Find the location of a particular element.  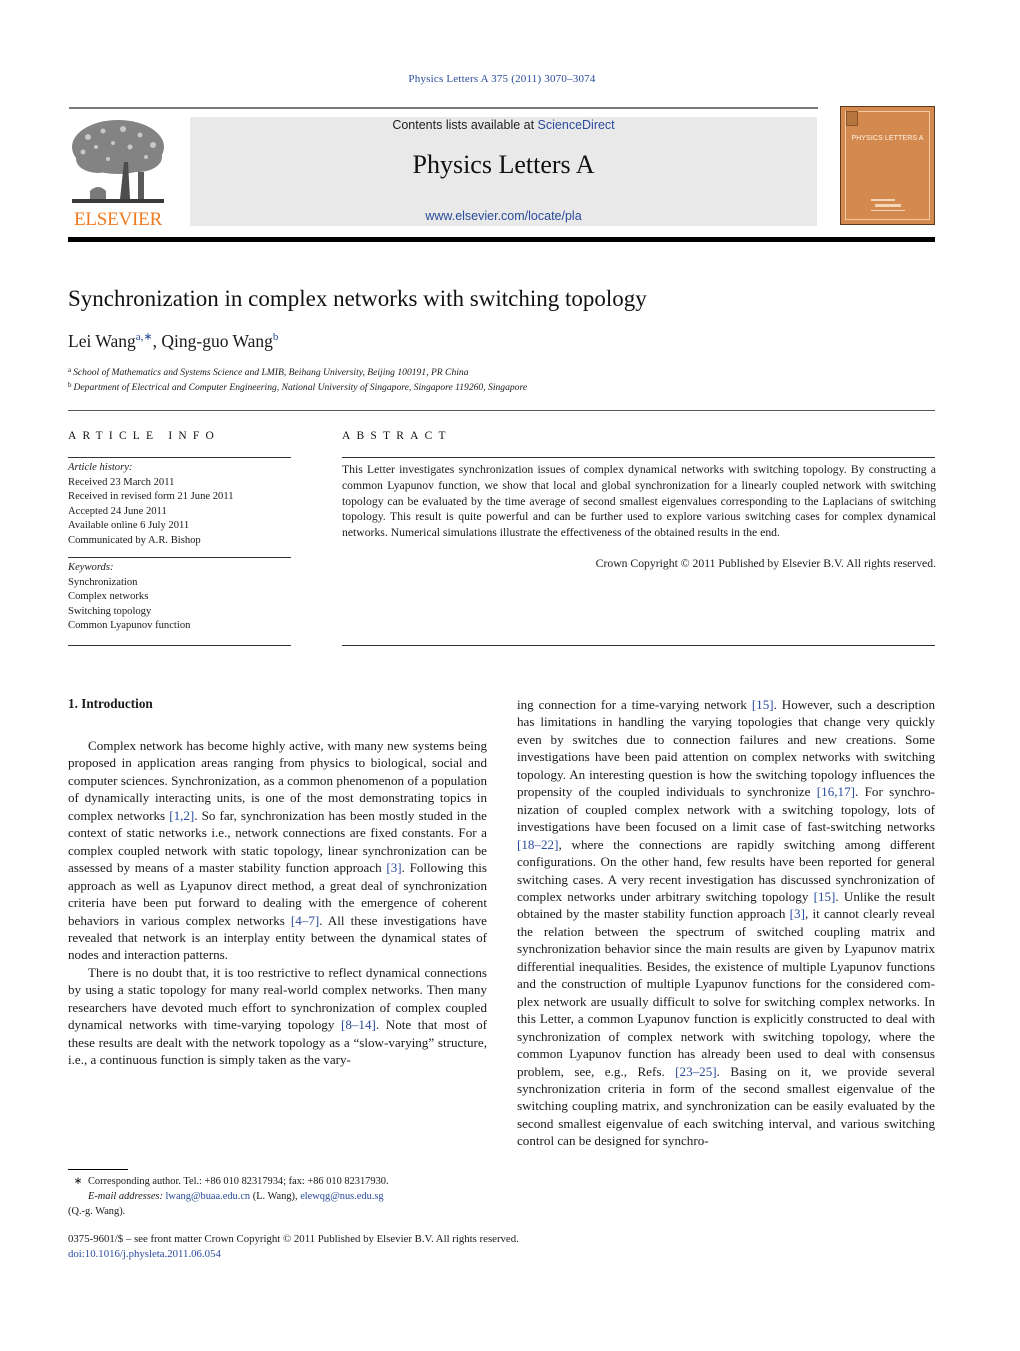

author-affiliation-marks: a,∗ is located at coordinates (144, 337).